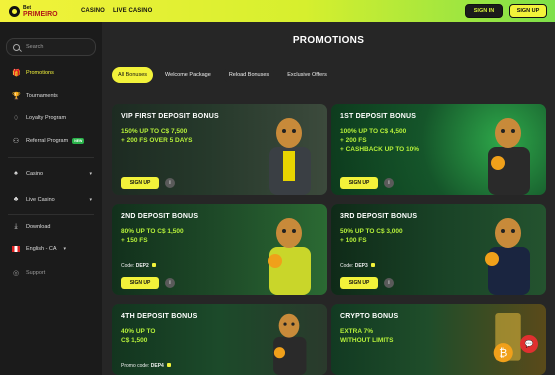  I want to click on sign-up-button: SIGN UP, so click(528, 11).